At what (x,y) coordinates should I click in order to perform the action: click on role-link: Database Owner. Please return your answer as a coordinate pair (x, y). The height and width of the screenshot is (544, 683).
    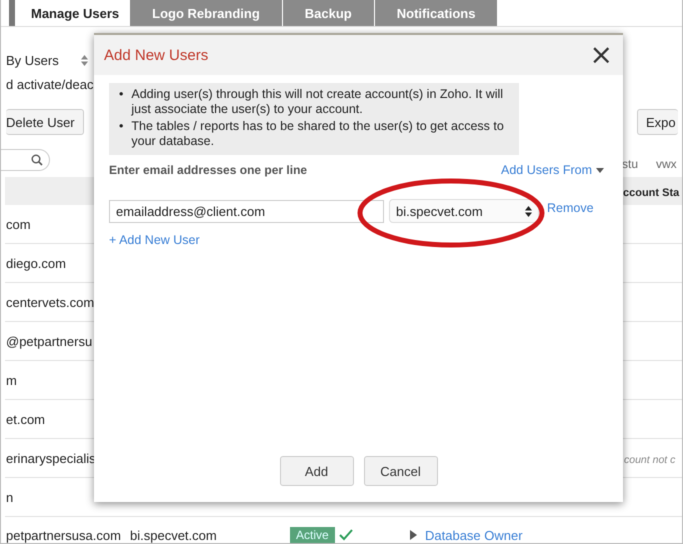
    Looking at the image, I should click on (474, 535).